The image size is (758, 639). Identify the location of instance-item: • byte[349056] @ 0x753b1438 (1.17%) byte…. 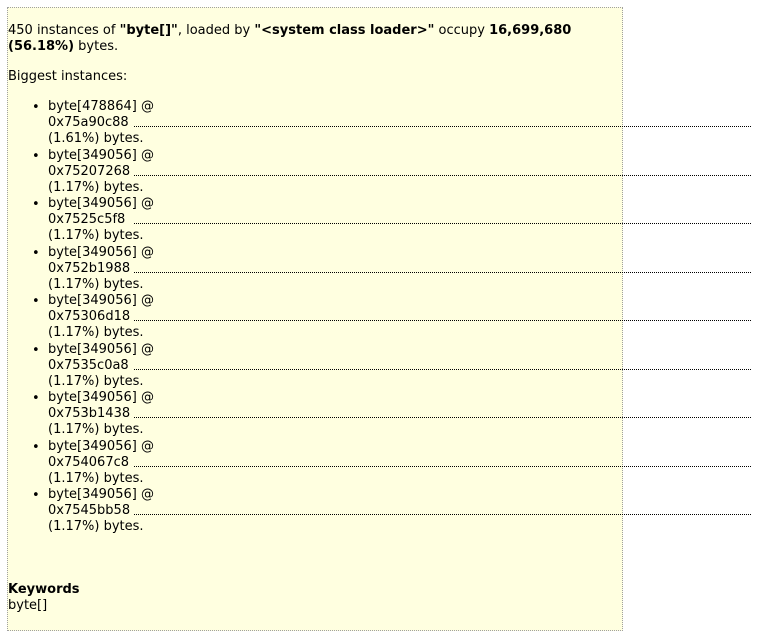
(375, 414).